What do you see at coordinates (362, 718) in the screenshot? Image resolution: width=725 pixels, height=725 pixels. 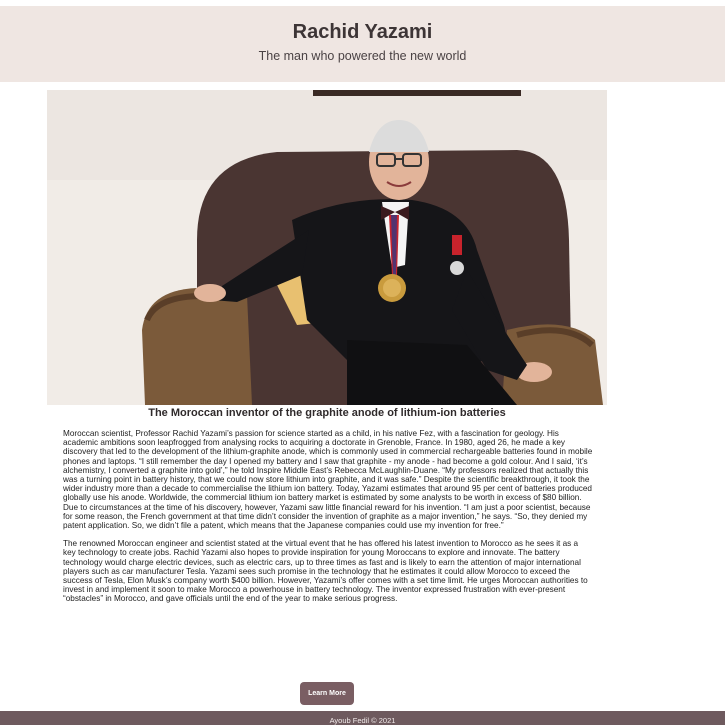 I see `page-footer: Ayoub Fedil © 2021` at bounding box center [362, 718].